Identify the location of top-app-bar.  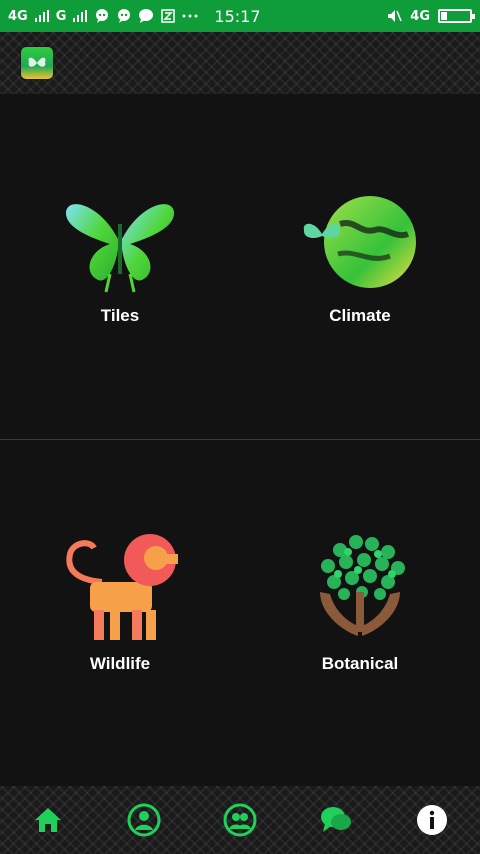
(240, 63).